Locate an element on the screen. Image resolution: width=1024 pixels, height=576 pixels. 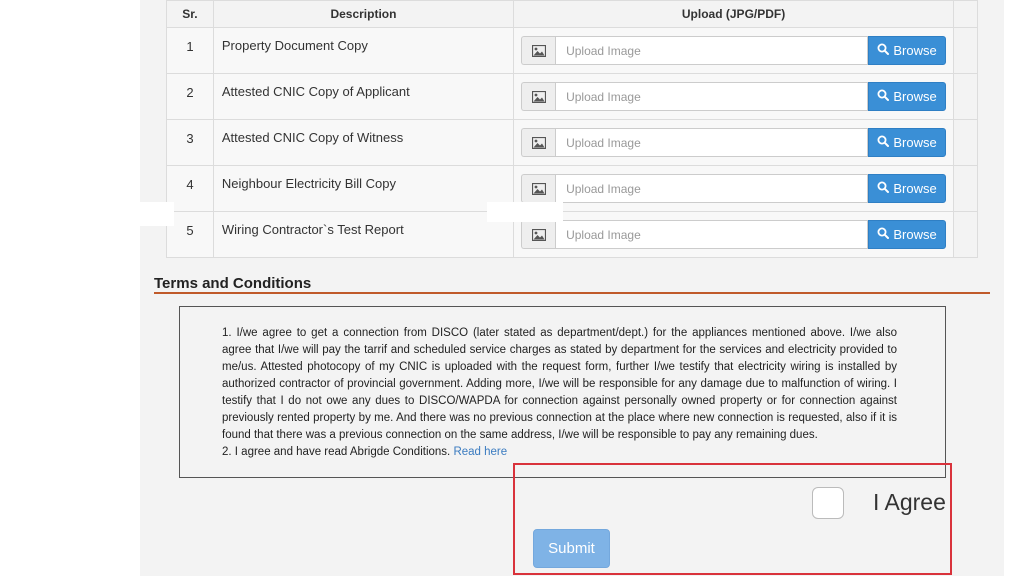
terms-divider is located at coordinates (572, 293).